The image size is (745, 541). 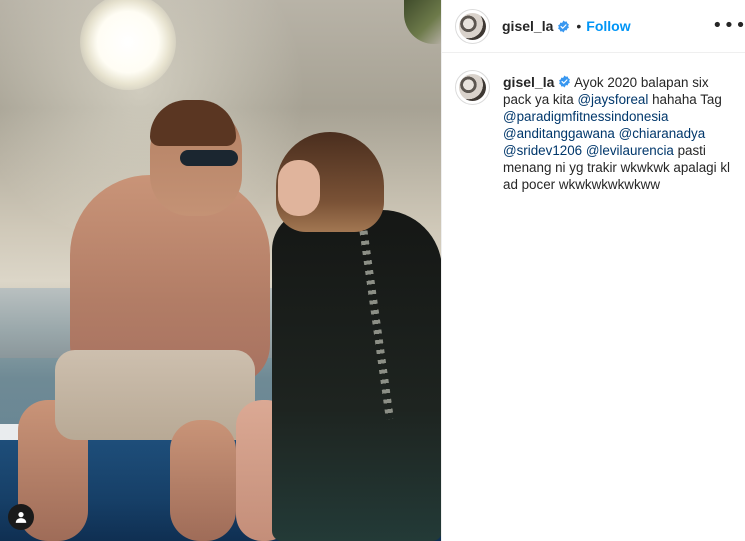 I want to click on mention-link: @sridev1206, so click(x=542, y=150).